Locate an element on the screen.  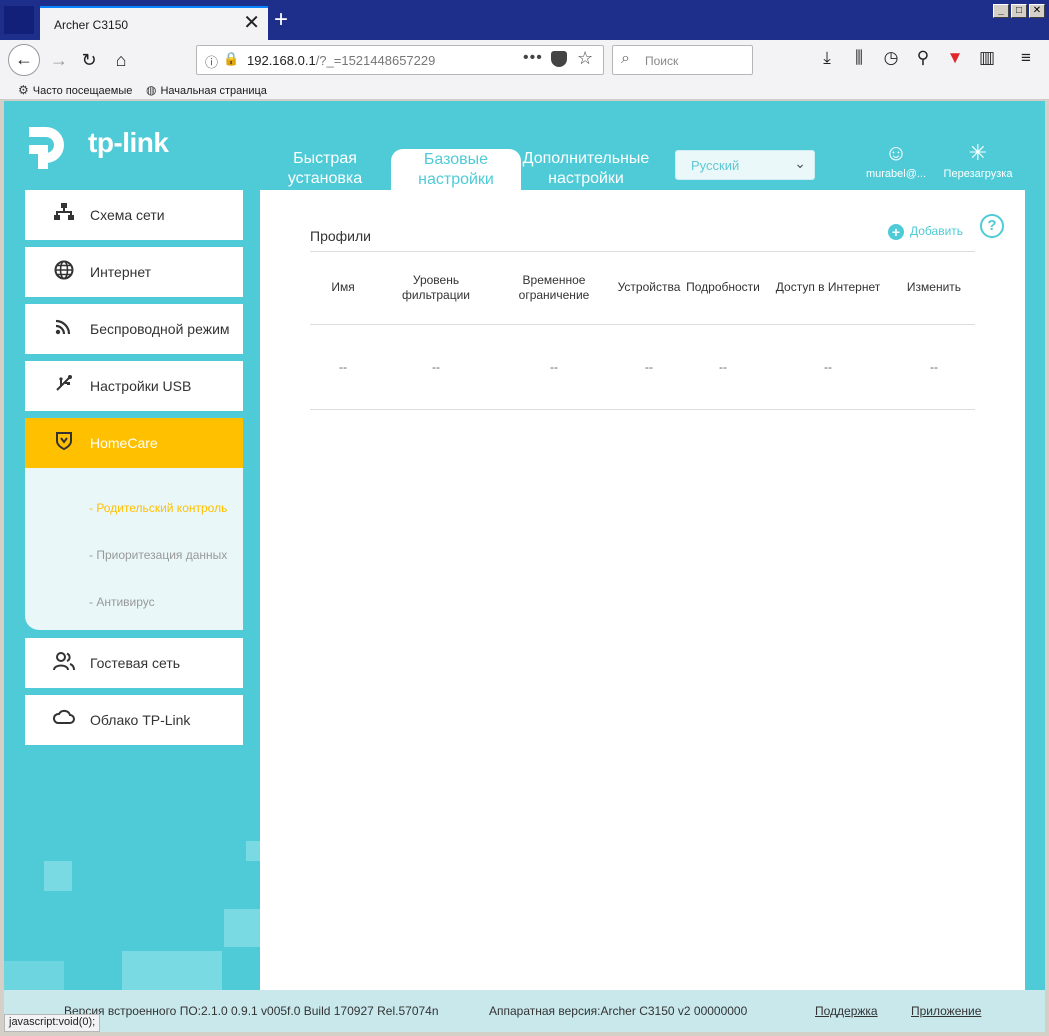
sidebar-toggle-icon: ▥ is located at coordinates (987, 58).